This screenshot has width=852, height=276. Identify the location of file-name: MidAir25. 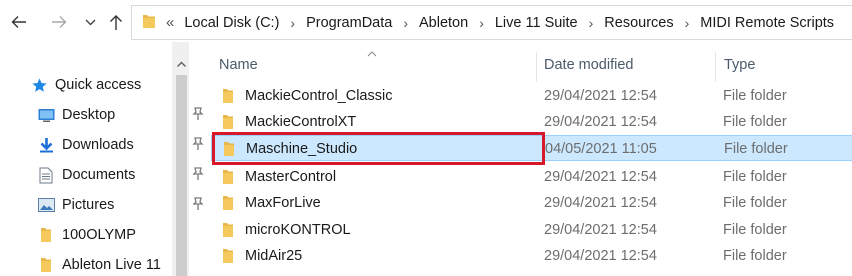
(274, 256).